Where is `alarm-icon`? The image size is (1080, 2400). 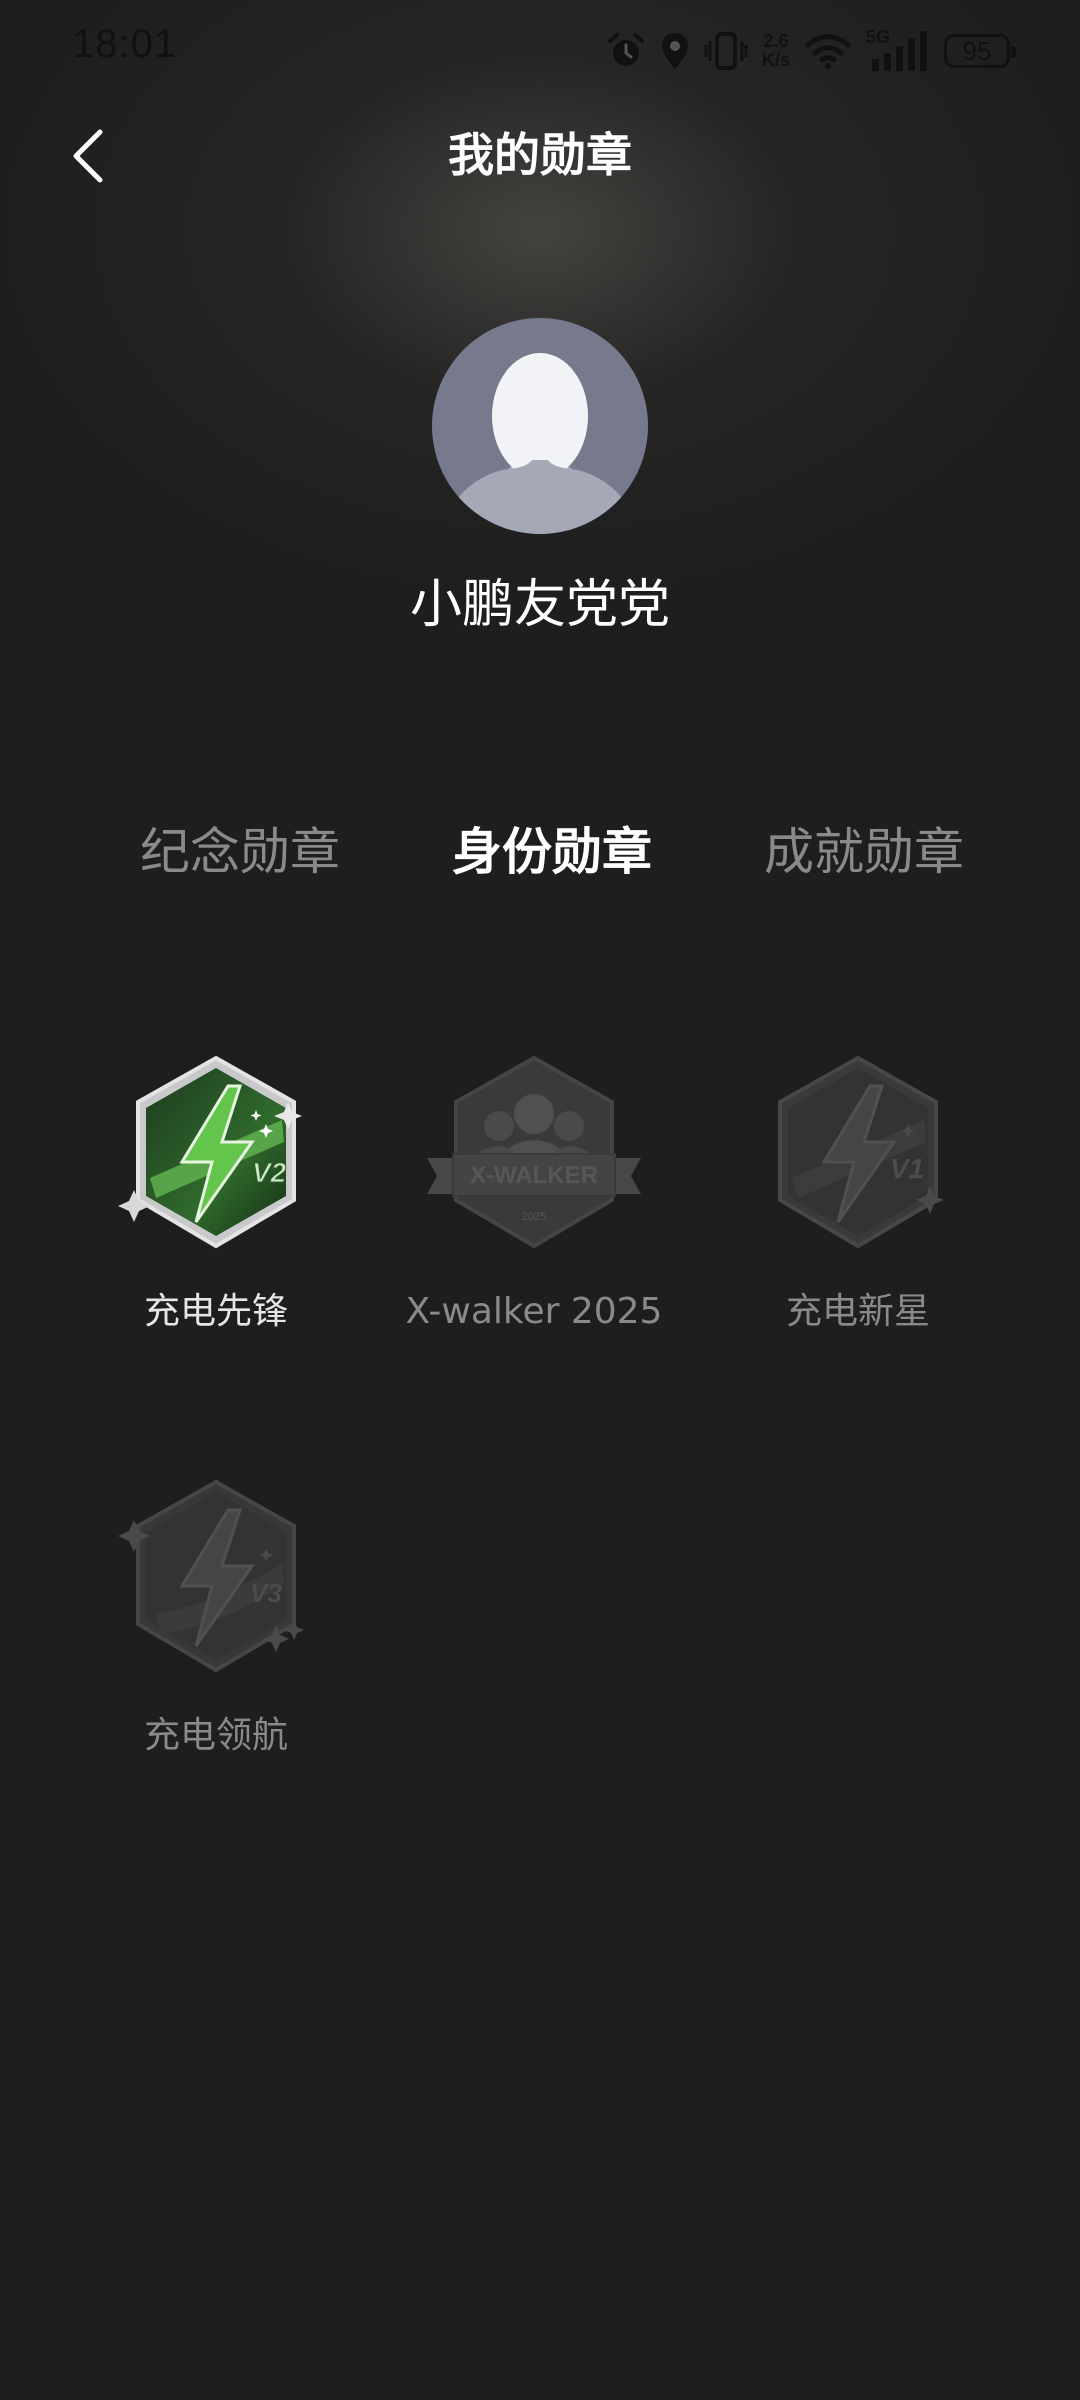 alarm-icon is located at coordinates (625, 49).